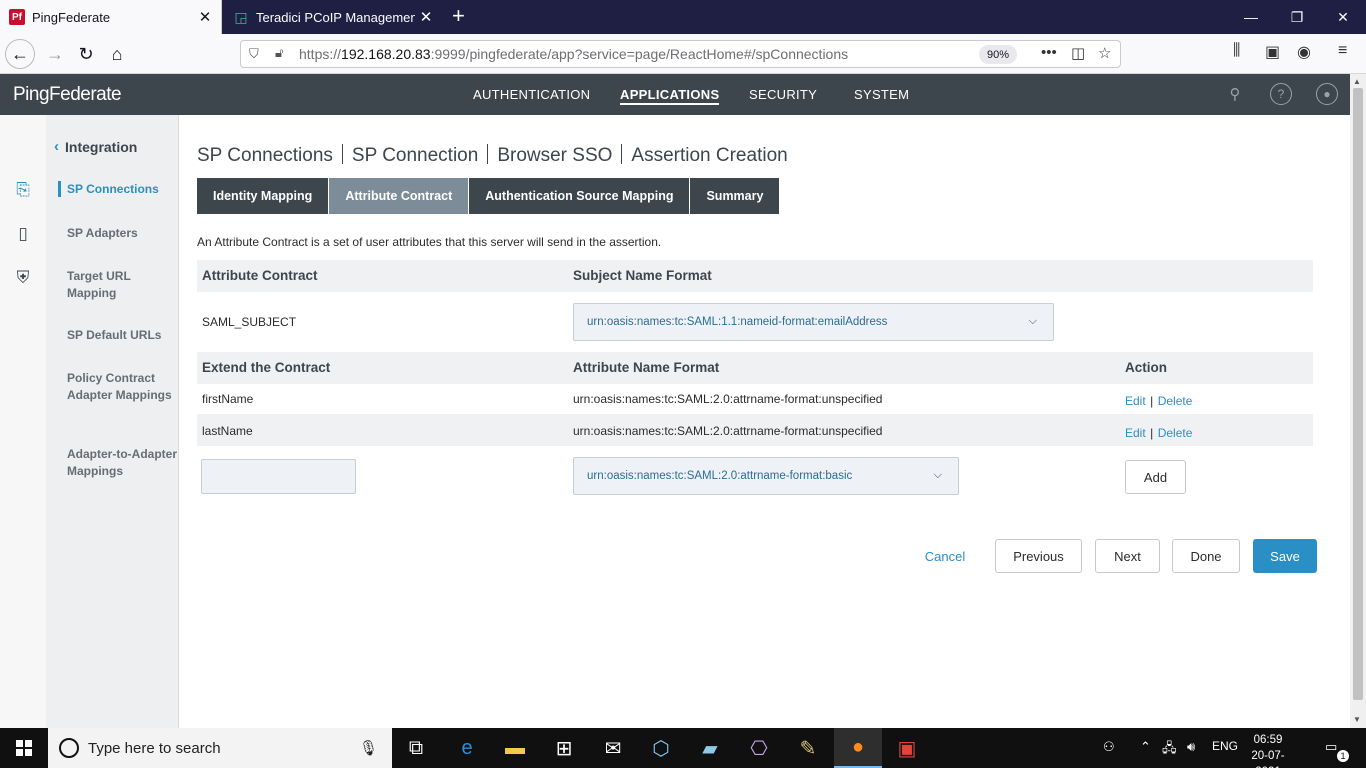  What do you see at coordinates (399, 196) in the screenshot?
I see `tab-attribute-contract: Attribute Contract` at bounding box center [399, 196].